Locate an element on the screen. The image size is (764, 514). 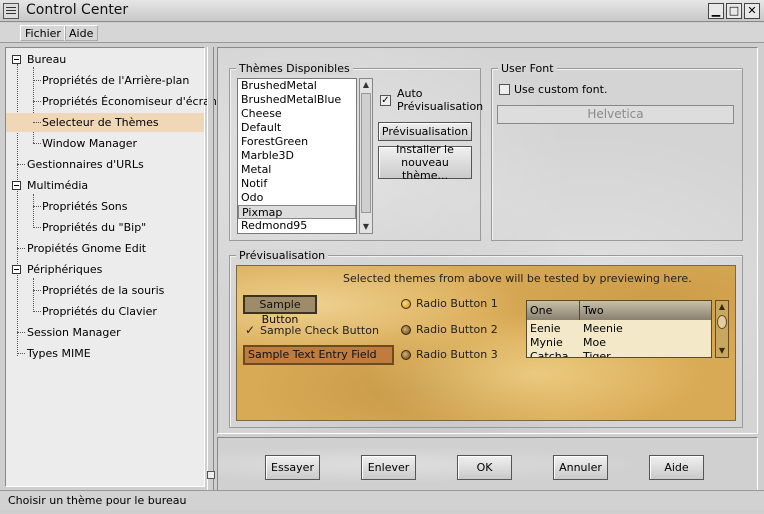
sample-button: Sample Button is located at coordinates (280, 310).